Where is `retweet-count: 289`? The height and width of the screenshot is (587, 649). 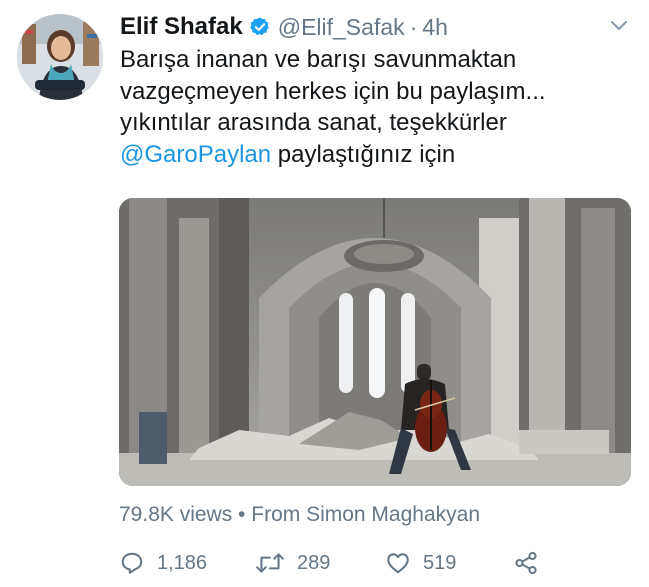 retweet-count: 289 is located at coordinates (314, 562).